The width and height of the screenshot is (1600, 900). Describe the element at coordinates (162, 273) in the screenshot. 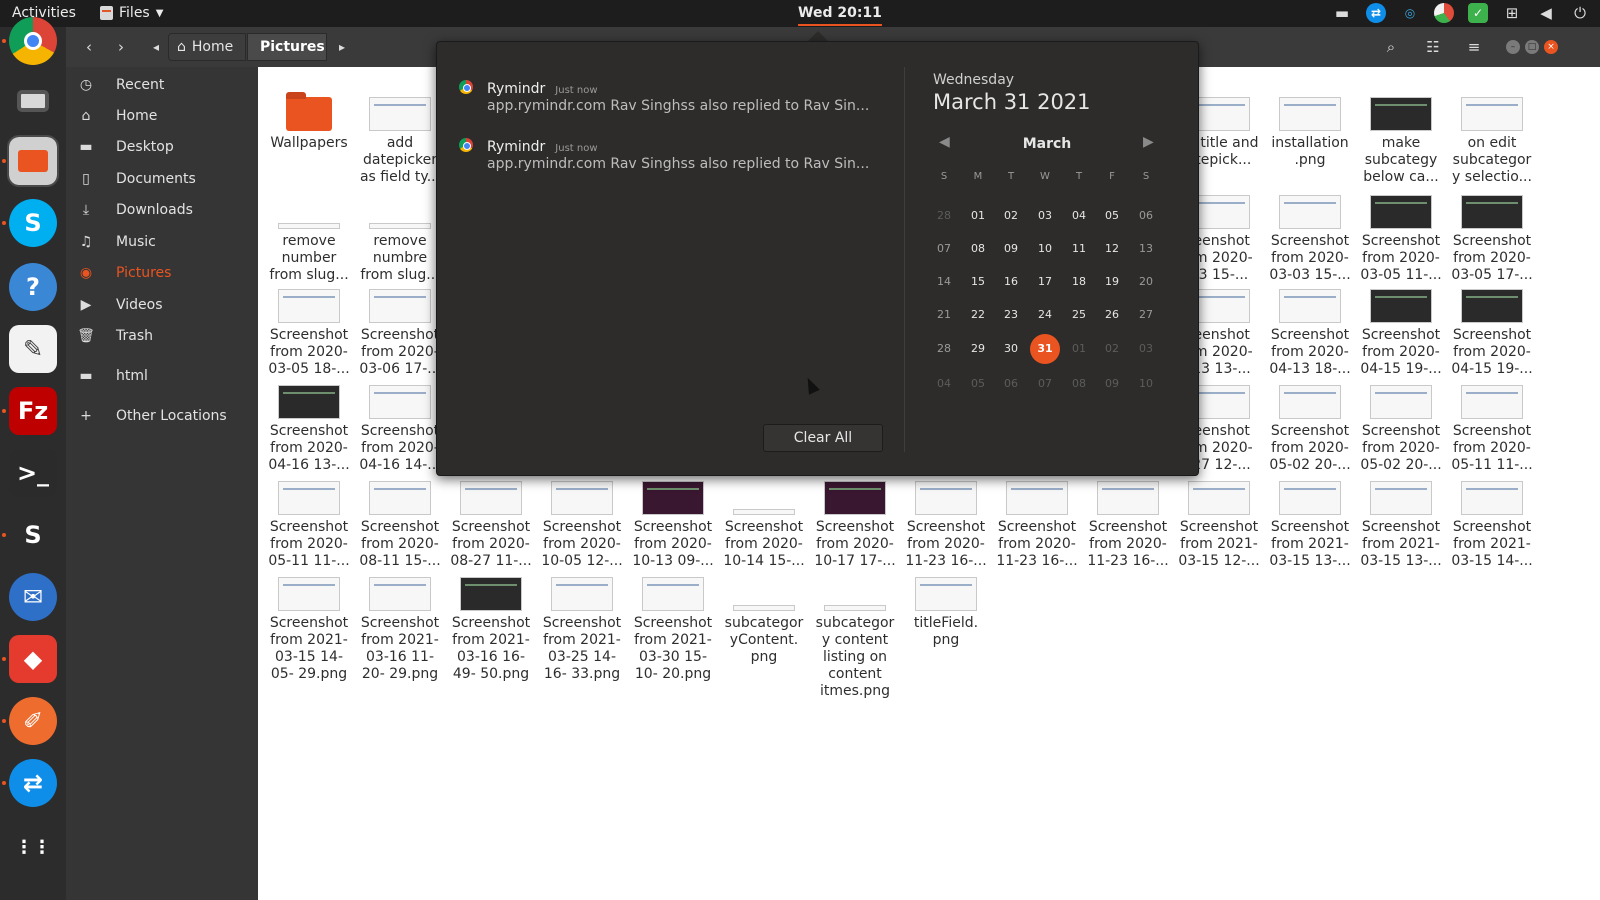

I see `sidebar-item-pictures: ◉ Pictures` at that location.